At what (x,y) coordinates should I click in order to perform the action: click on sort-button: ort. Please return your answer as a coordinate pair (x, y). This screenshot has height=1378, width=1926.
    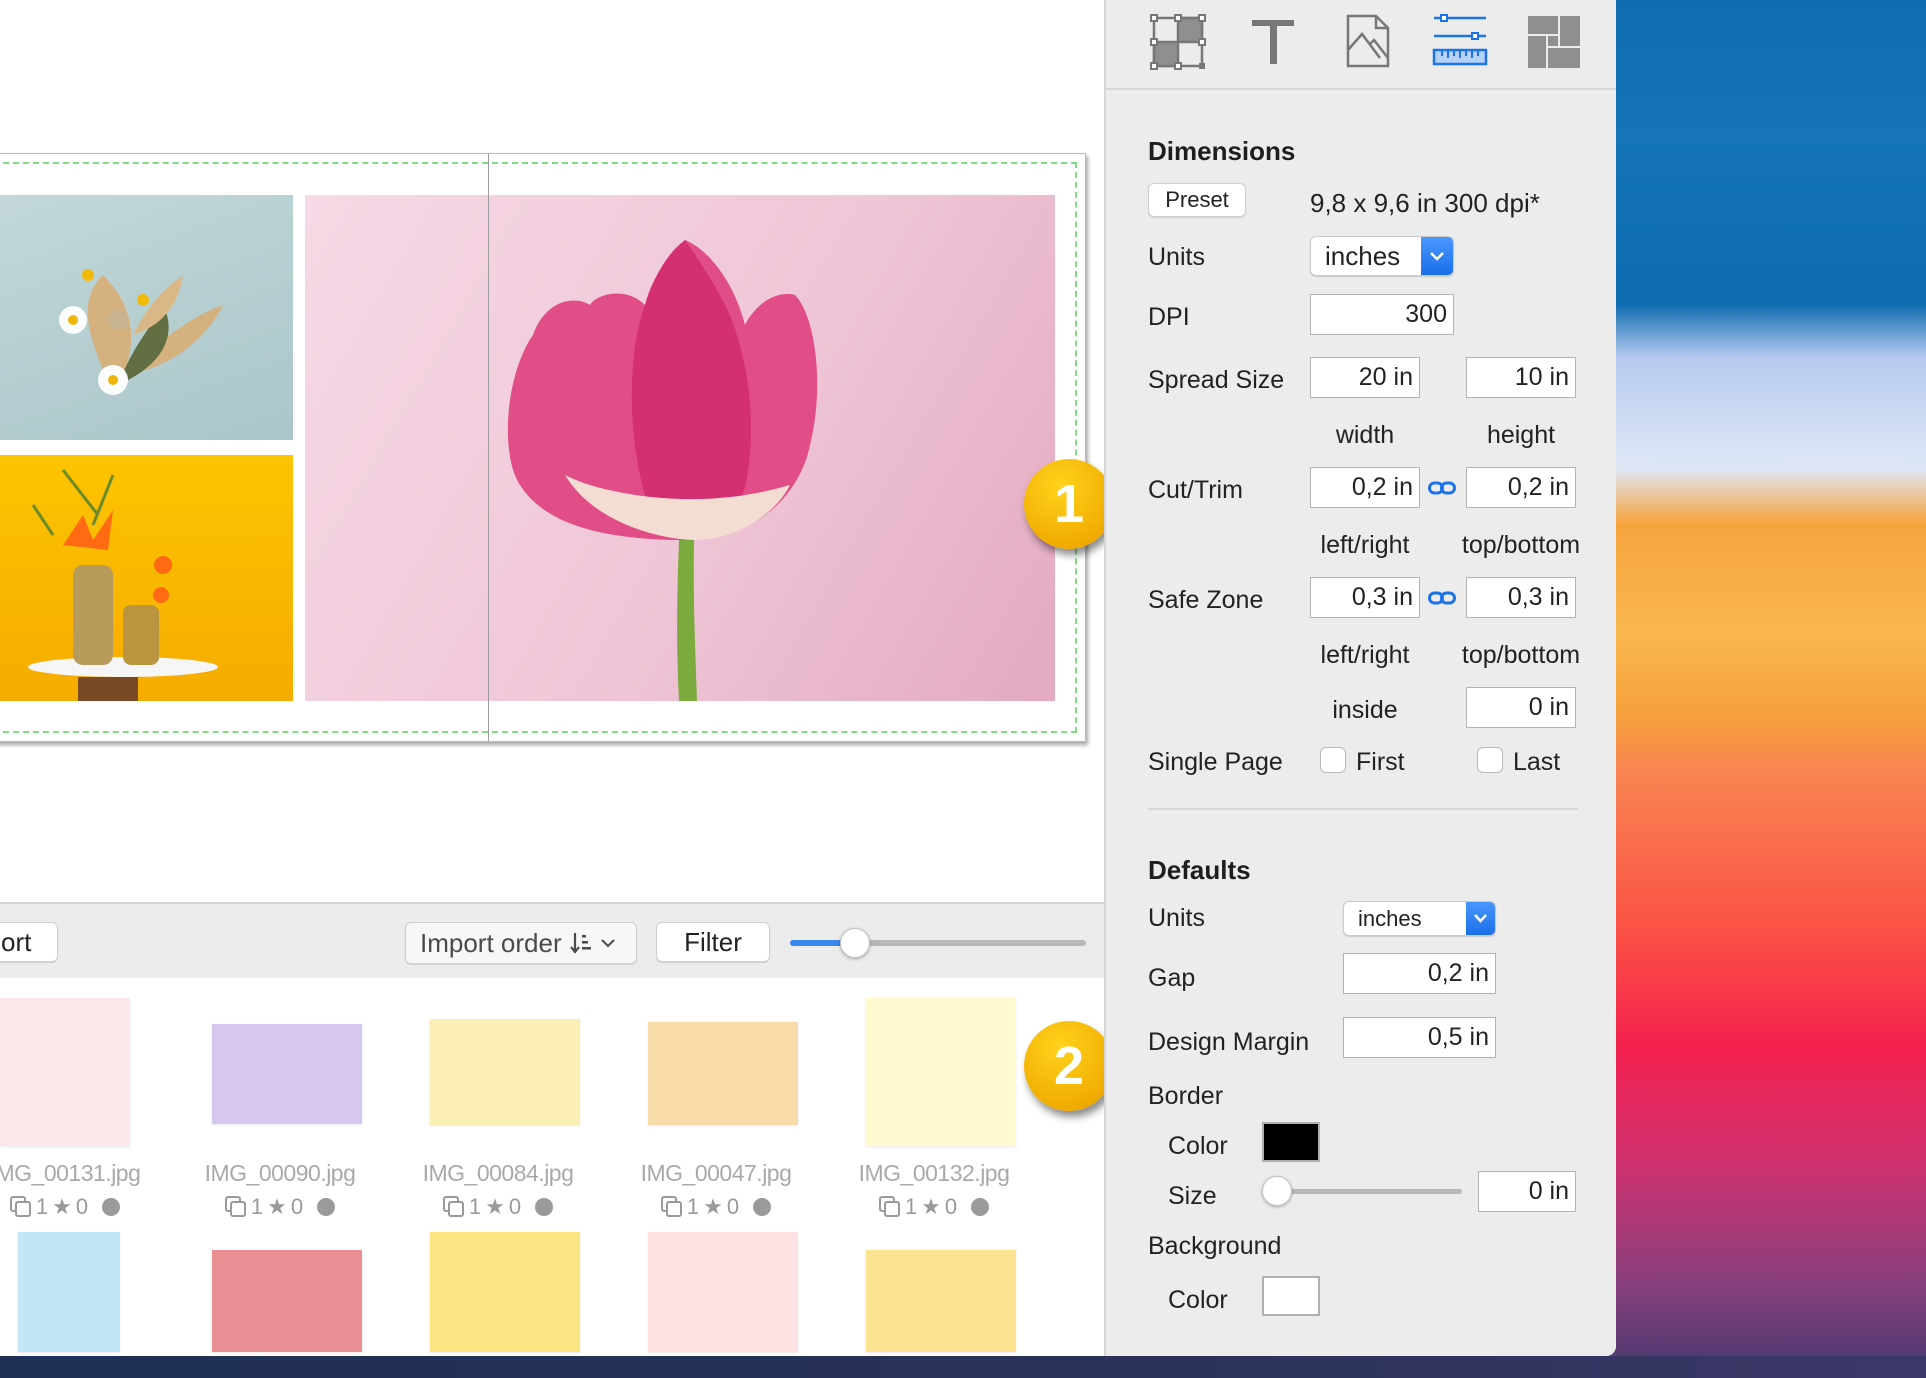
    Looking at the image, I should click on (29, 942).